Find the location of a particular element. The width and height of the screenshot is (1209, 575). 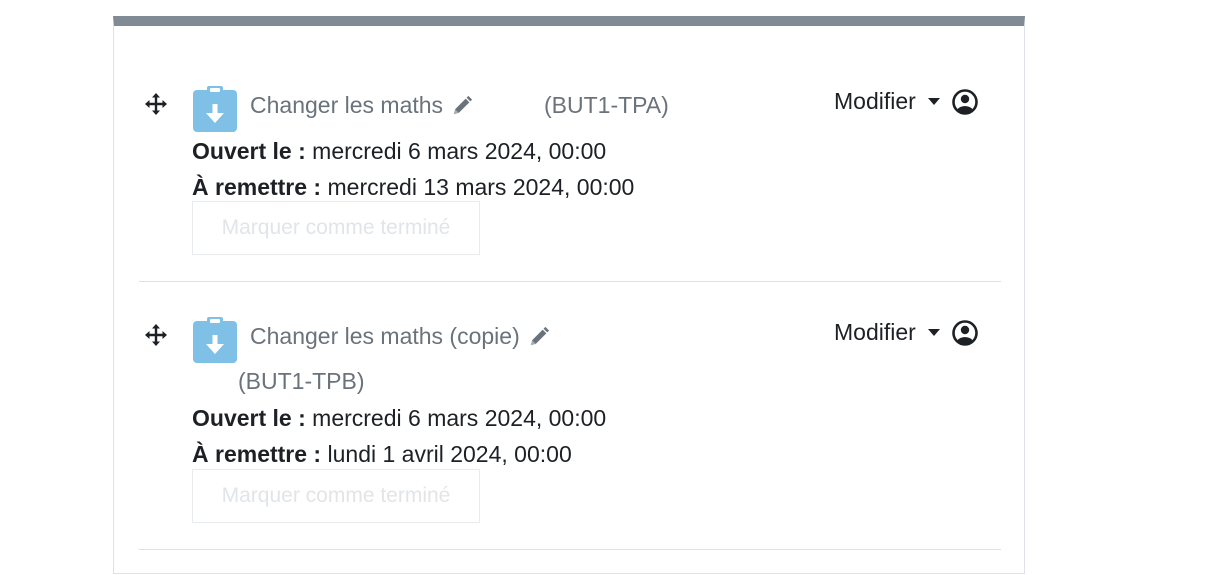

group-restriction-label: (BUT1-TPA) is located at coordinates (606, 105).